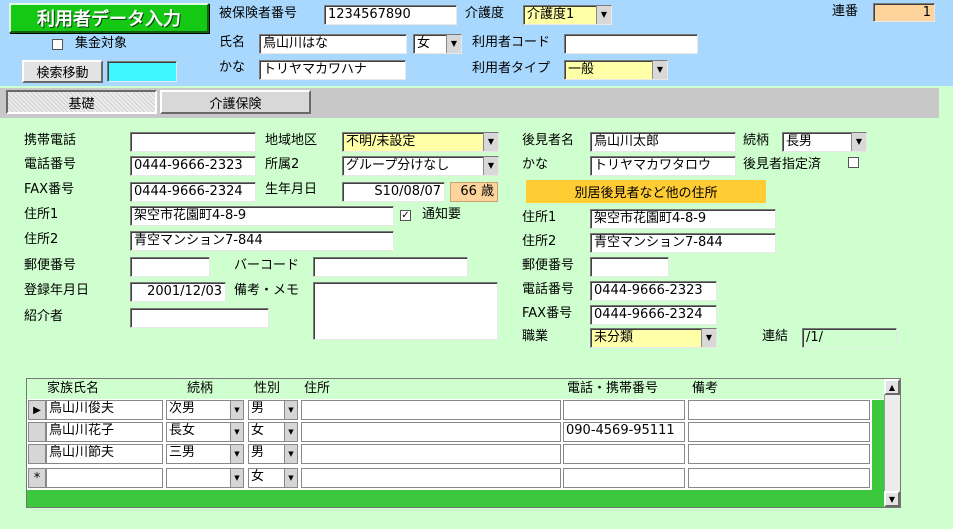  Describe the element at coordinates (205, 478) in the screenshot. I see `family-relation-cell: ▼` at that location.